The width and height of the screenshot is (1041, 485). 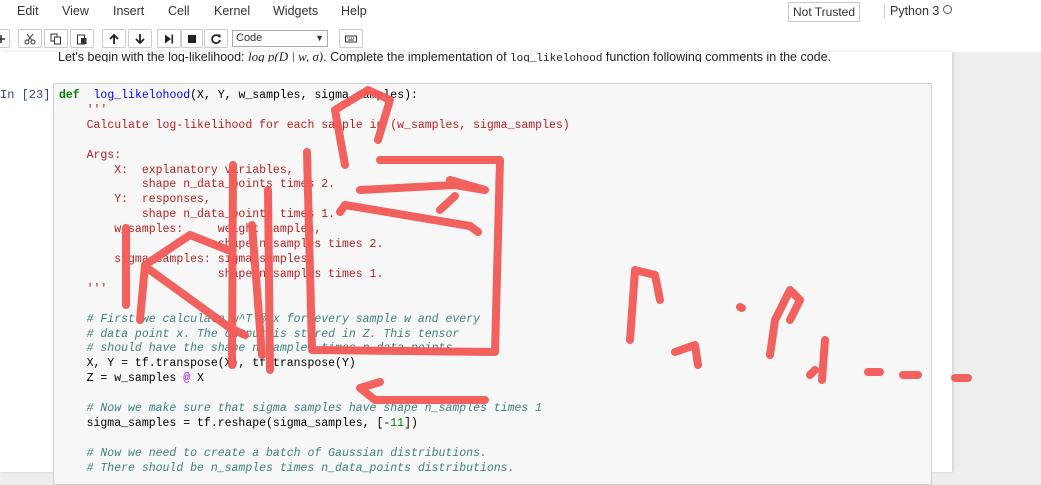 I want to click on copy-button, so click(x=56, y=38).